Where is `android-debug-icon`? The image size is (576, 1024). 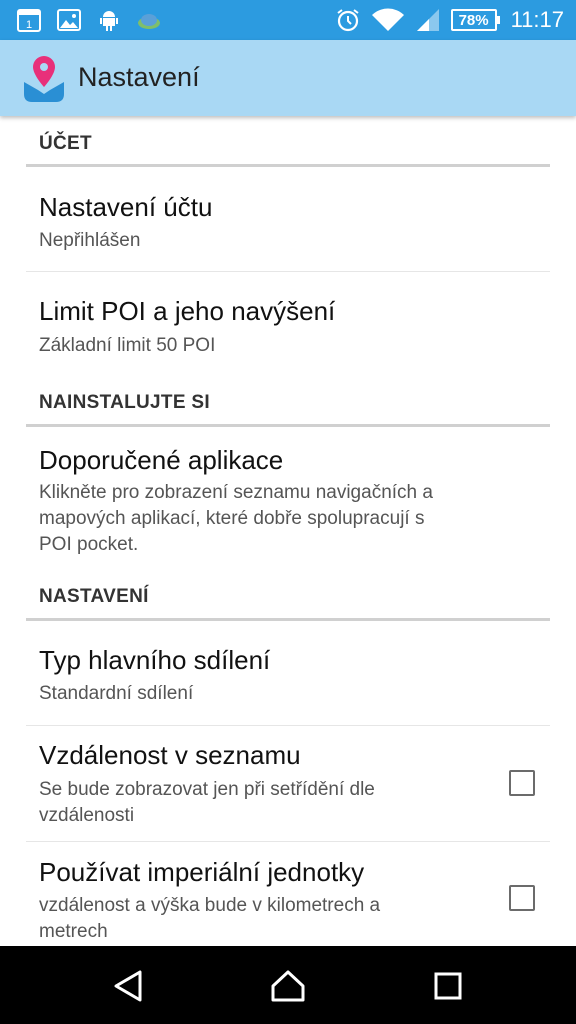
android-debug-icon is located at coordinates (109, 21).